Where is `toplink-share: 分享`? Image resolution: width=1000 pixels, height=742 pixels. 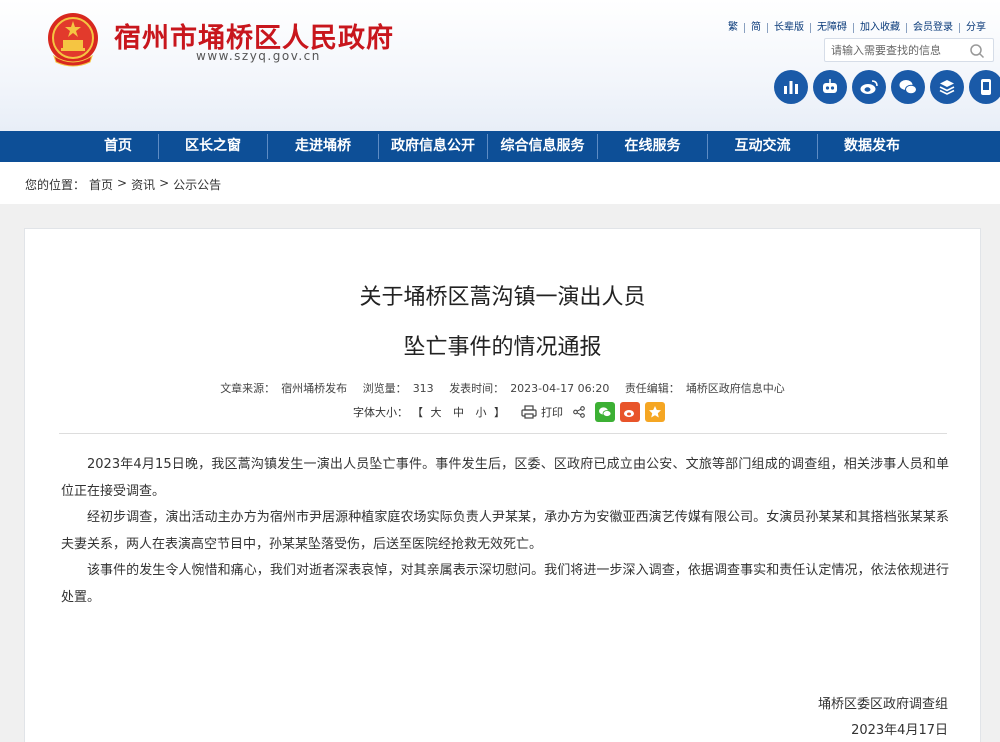
toplink-share: 分享 is located at coordinates (976, 28).